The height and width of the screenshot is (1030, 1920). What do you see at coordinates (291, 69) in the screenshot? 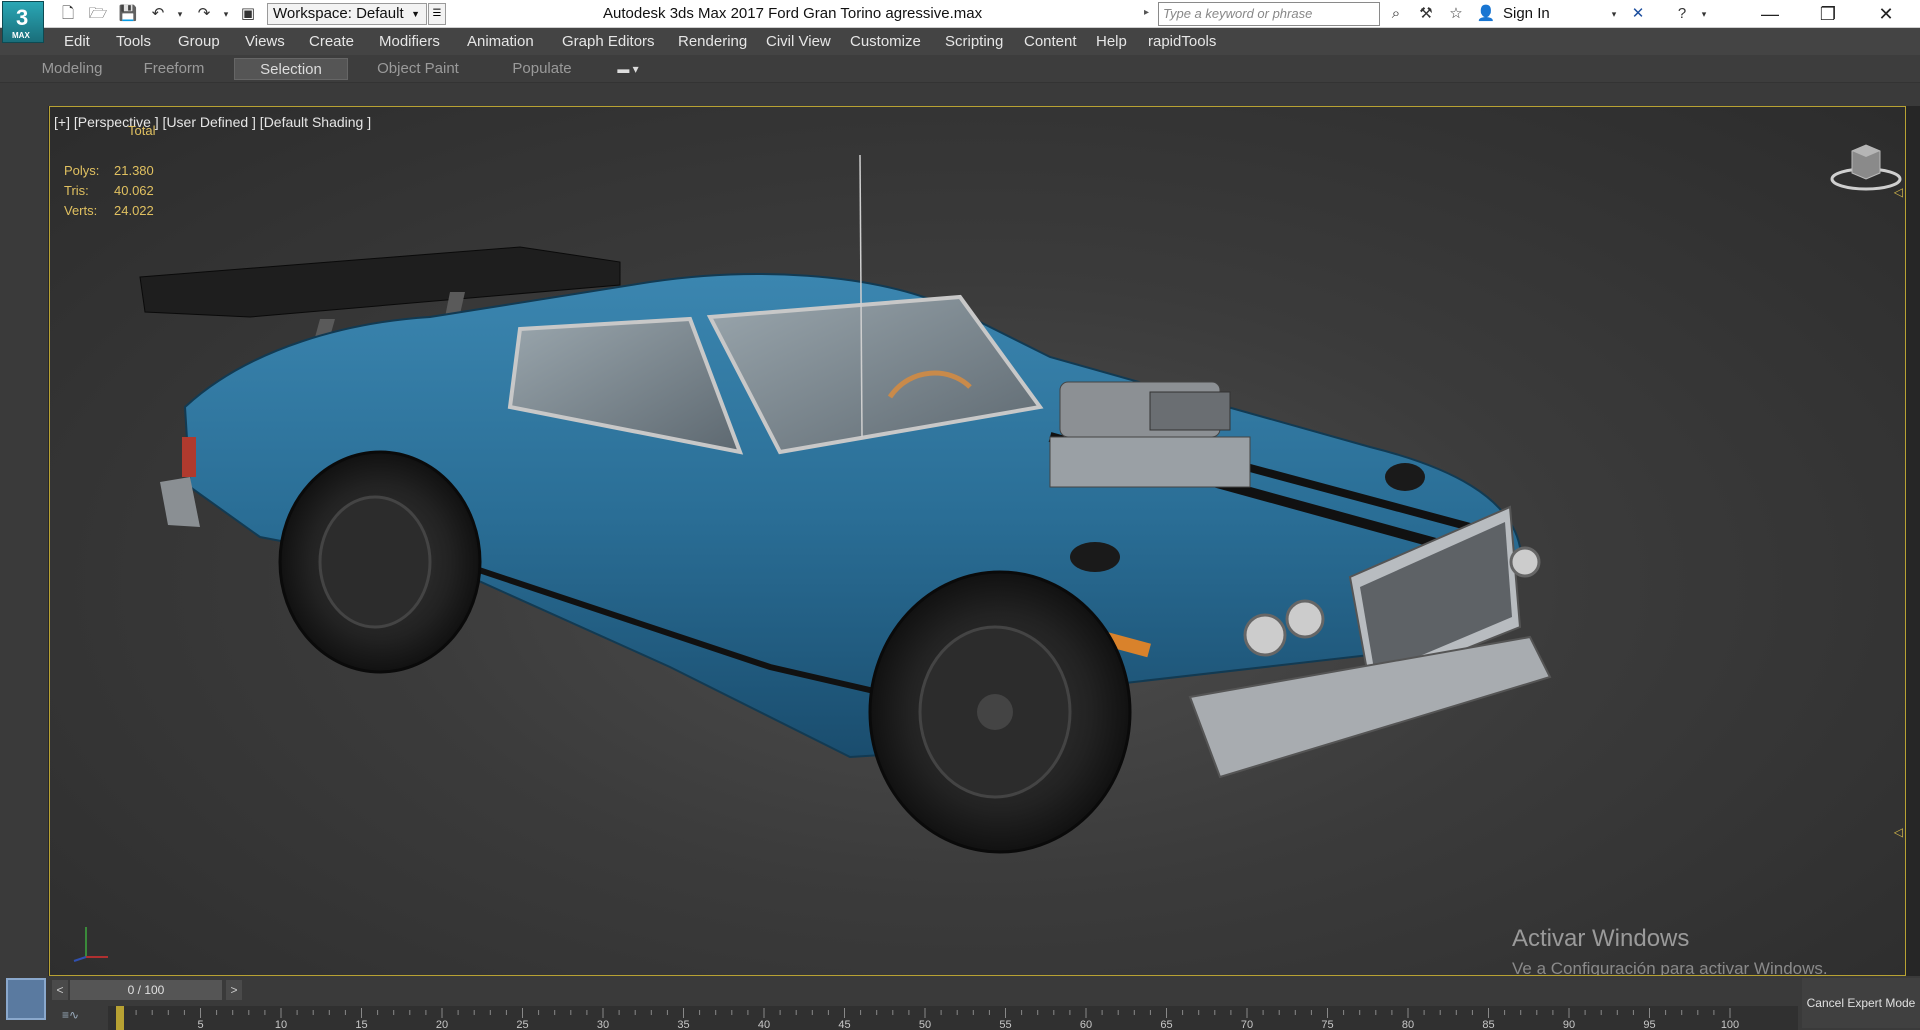
I see `tab-selection: Selection` at bounding box center [291, 69].